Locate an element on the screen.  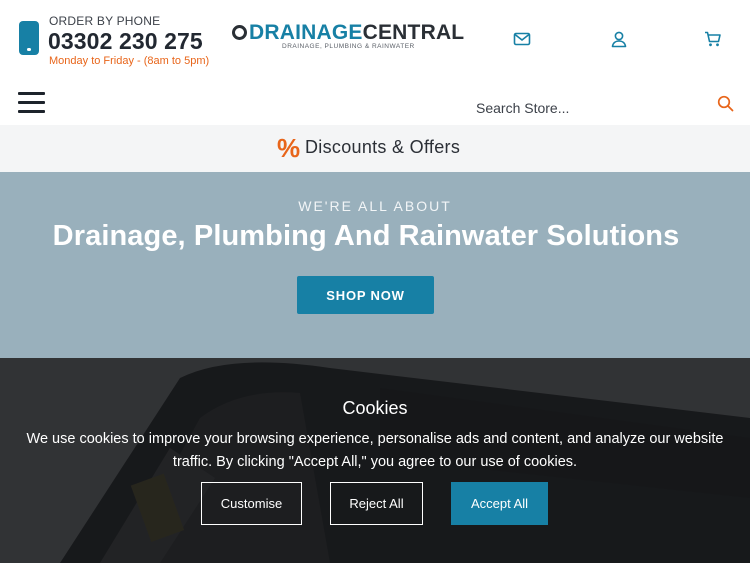
phone-number-link: 03302 230 275 is located at coordinates (125, 41).